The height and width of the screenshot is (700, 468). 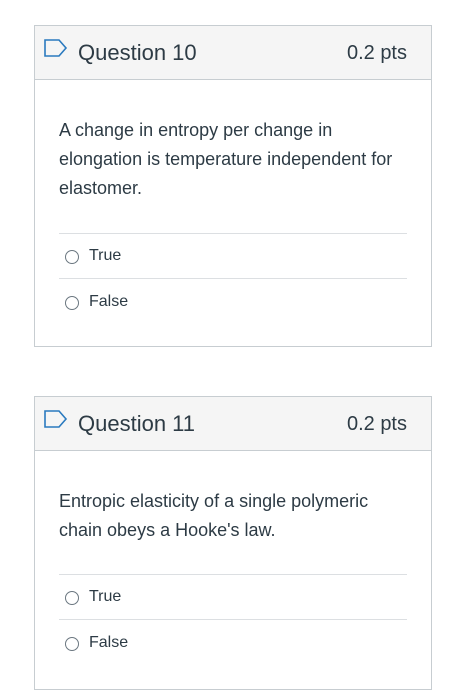 I want to click on question-header: Question 11 0.2 pts, so click(x=233, y=424).